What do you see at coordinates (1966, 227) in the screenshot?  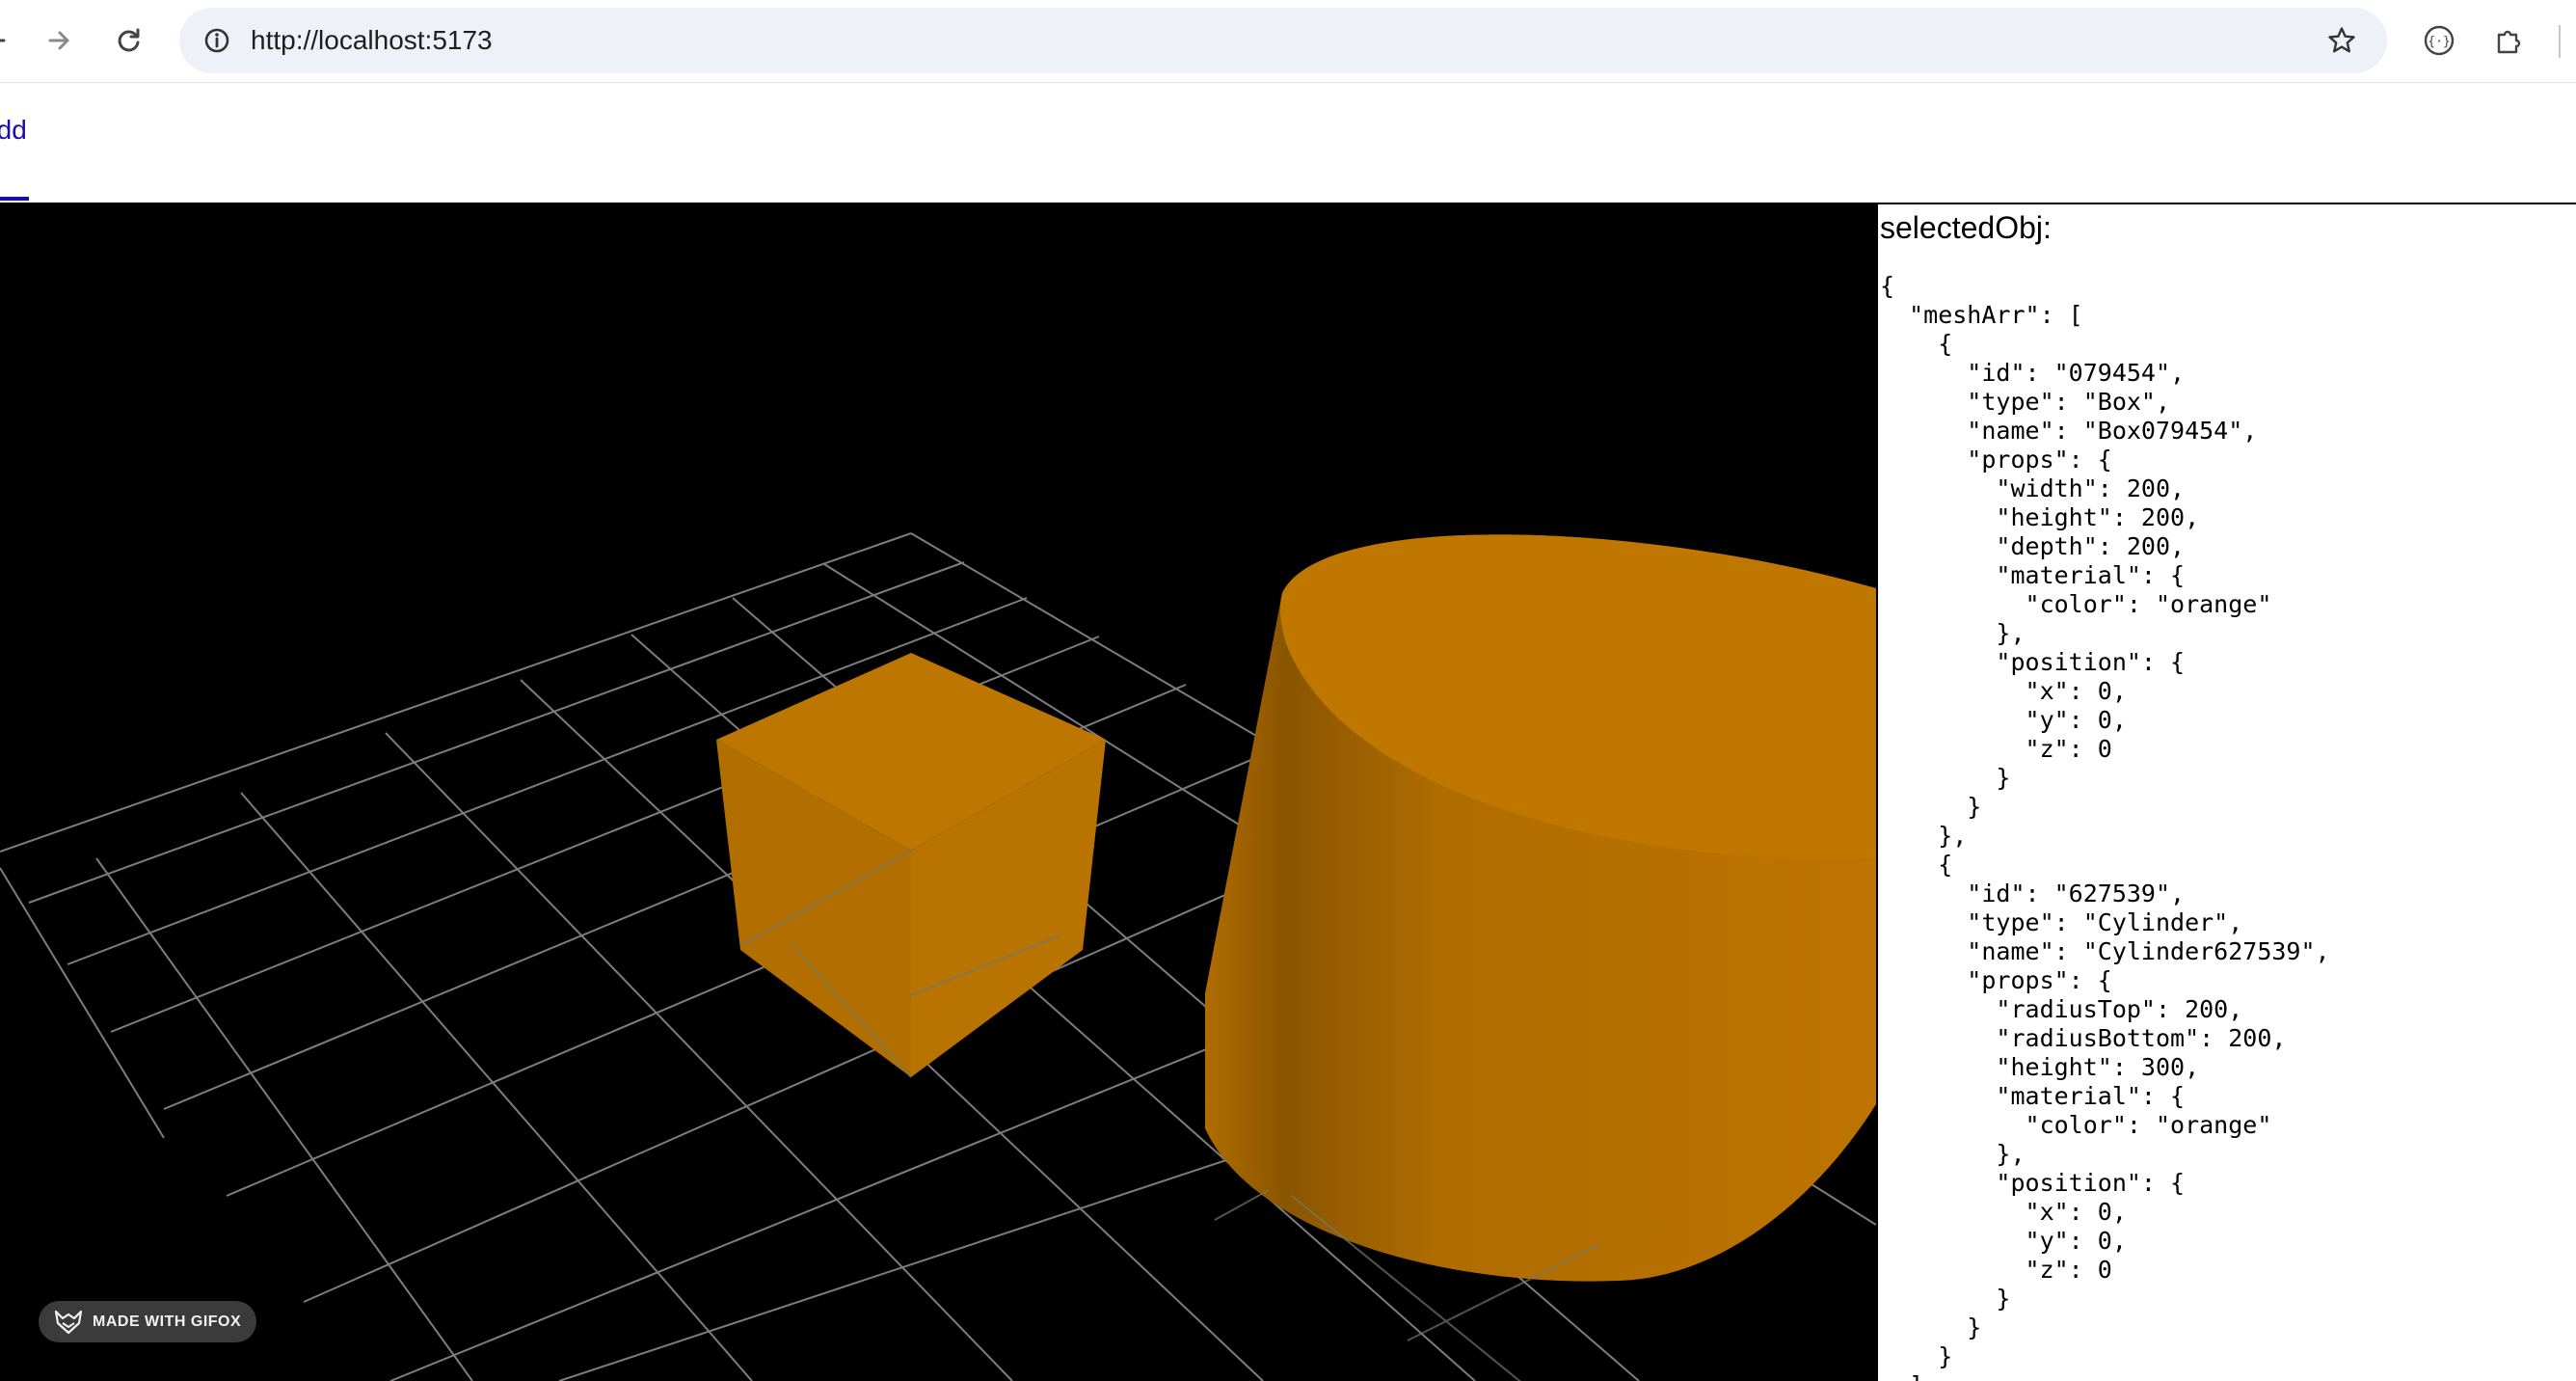 I see `panel-title: selectedObj:` at bounding box center [1966, 227].